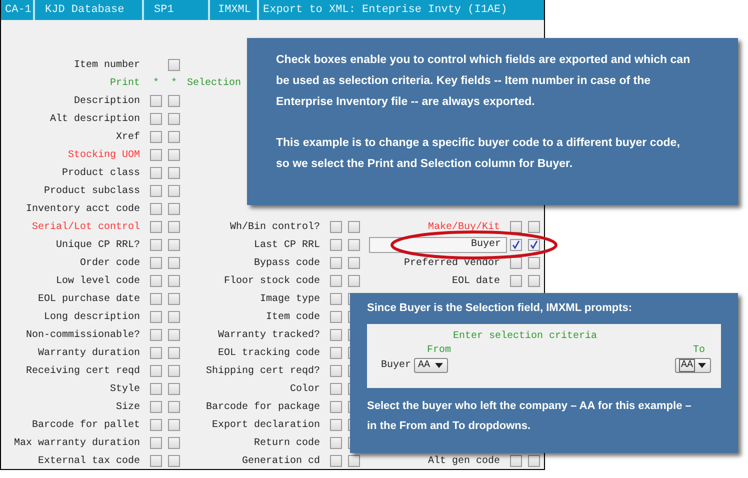 This screenshot has height=478, width=748. What do you see at coordinates (269, 353) in the screenshot?
I see `field-label: EOL tracking code` at bounding box center [269, 353].